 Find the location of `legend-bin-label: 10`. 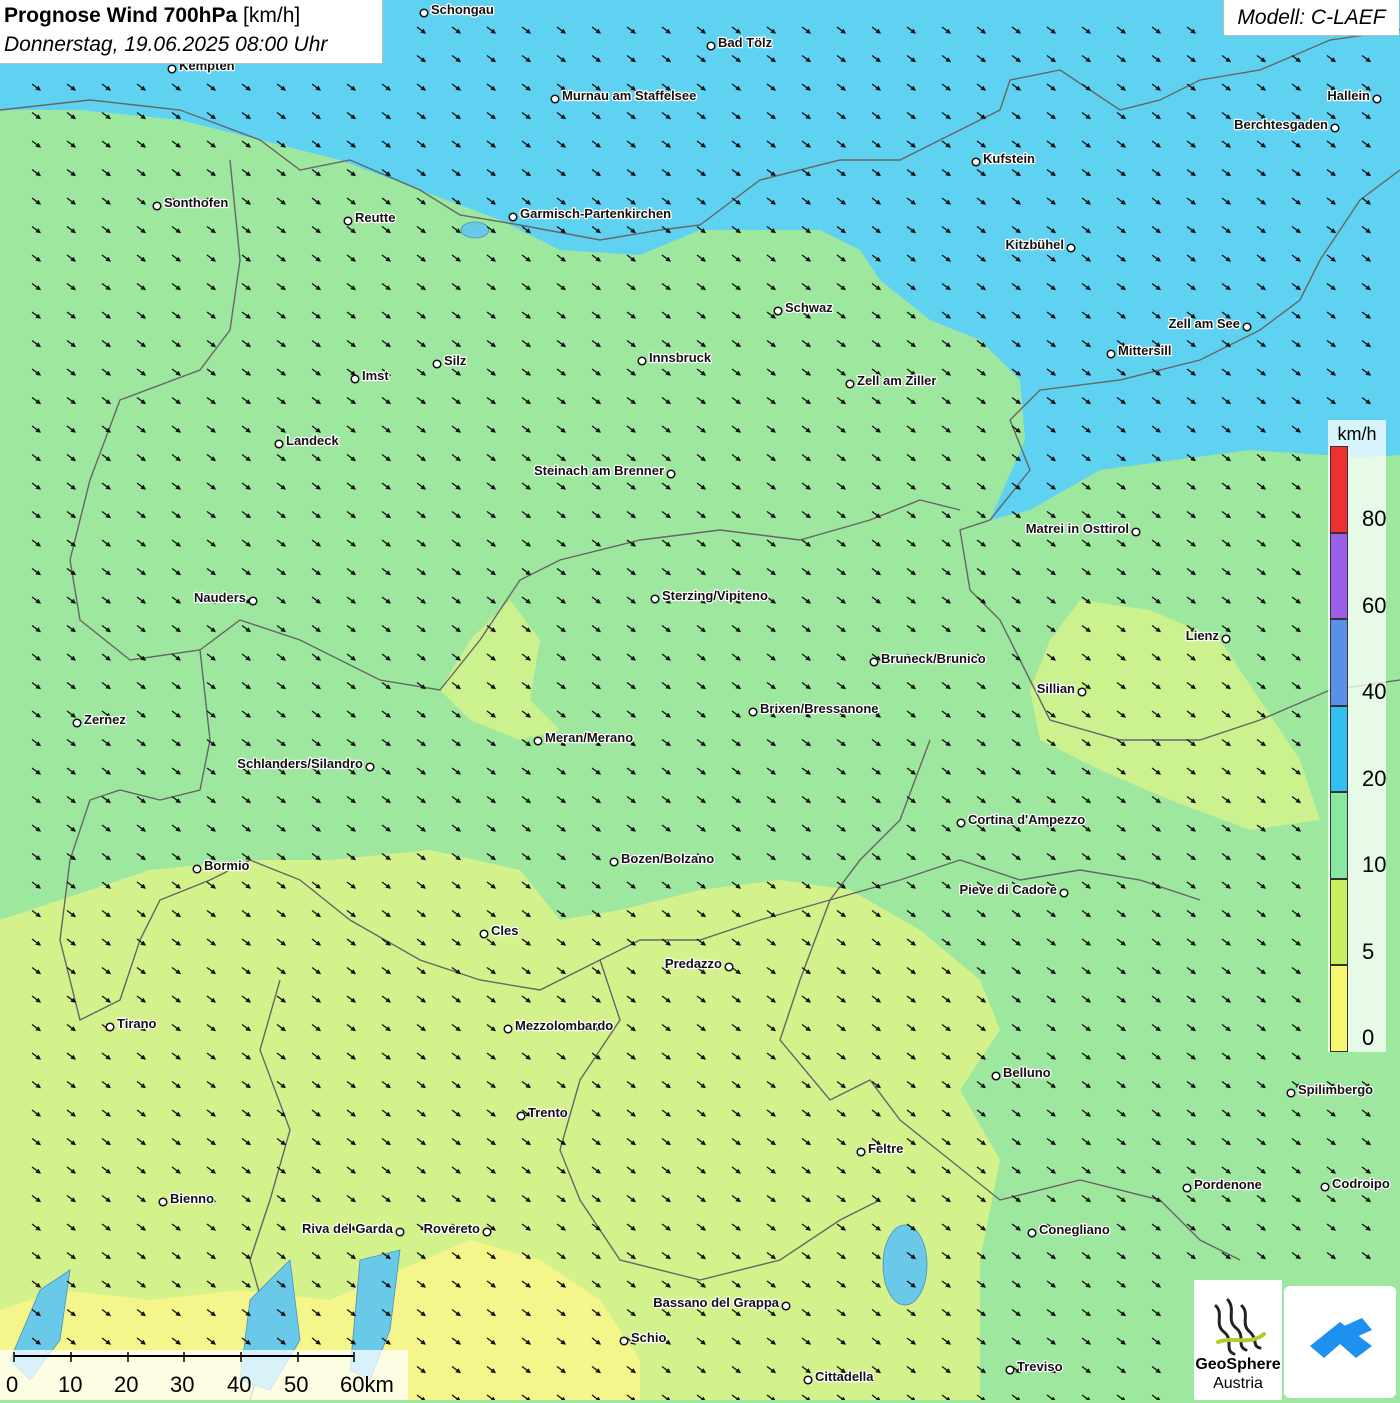

legend-bin-label: 10 is located at coordinates (1374, 864).